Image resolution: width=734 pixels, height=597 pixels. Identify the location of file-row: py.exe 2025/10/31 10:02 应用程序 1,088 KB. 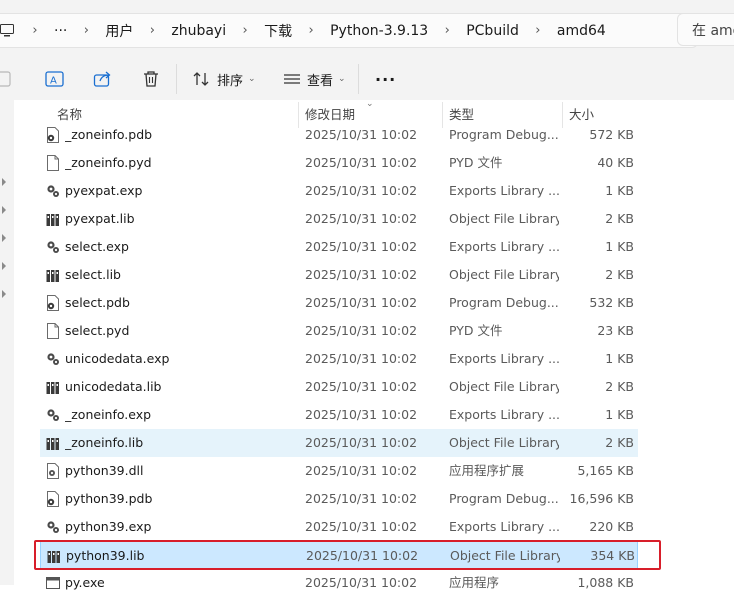
(339, 583).